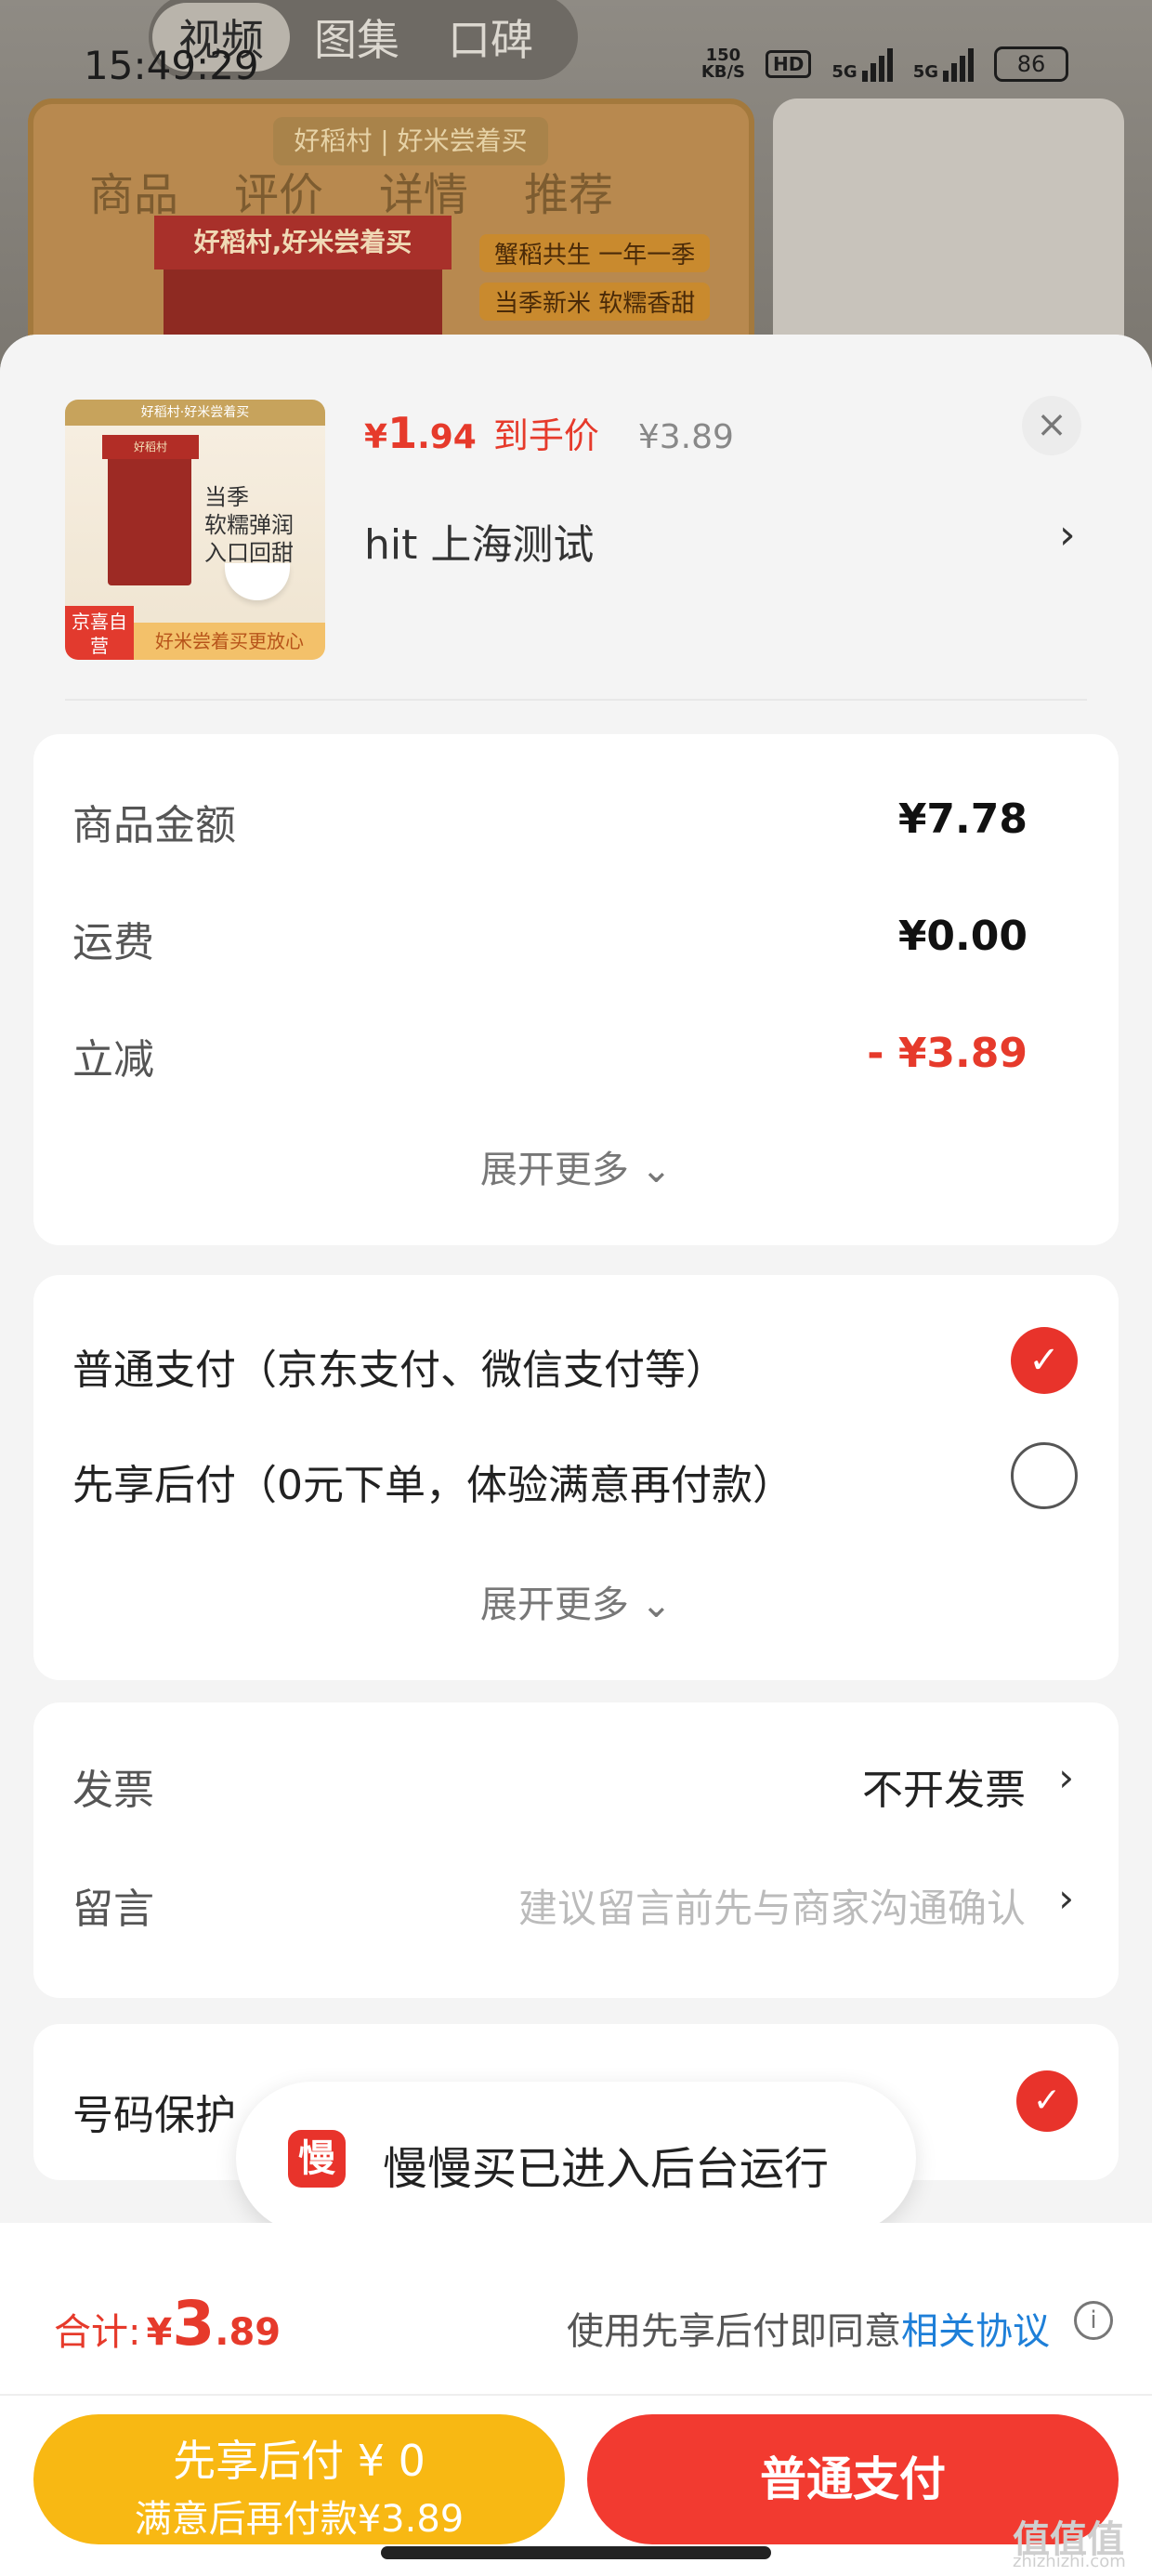  Describe the element at coordinates (962, 936) in the screenshot. I see `summary-value-shipping: ¥0.00` at that location.